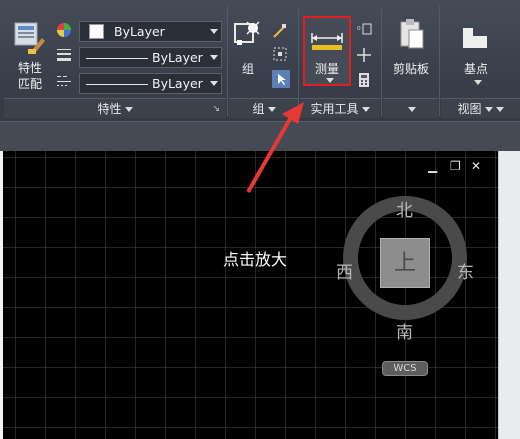 Image resolution: width=520 pixels, height=439 pixels. What do you see at coordinates (150, 57) in the screenshot?
I see `lineweight-dropdown: ByLayer` at bounding box center [150, 57].